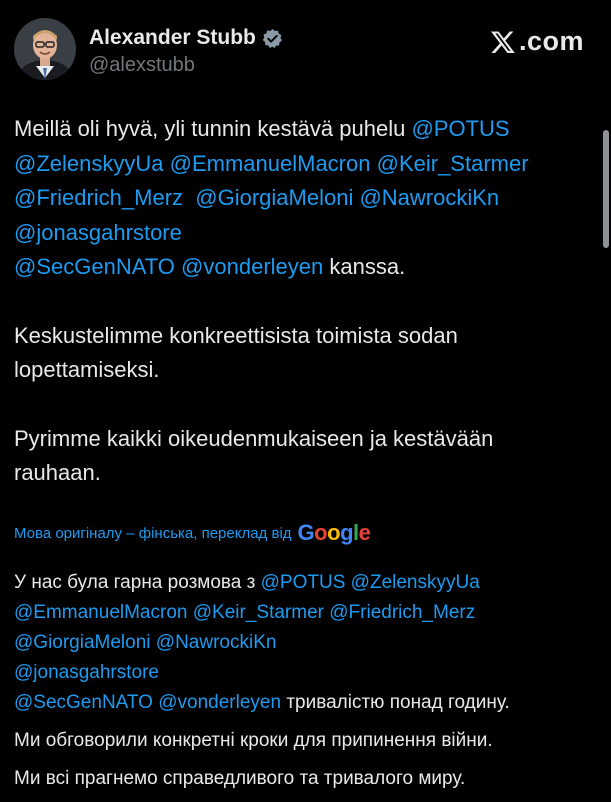  Describe the element at coordinates (137, 582) in the screenshot. I see `translation-text-segment: У нас була гарна розмова з` at that location.